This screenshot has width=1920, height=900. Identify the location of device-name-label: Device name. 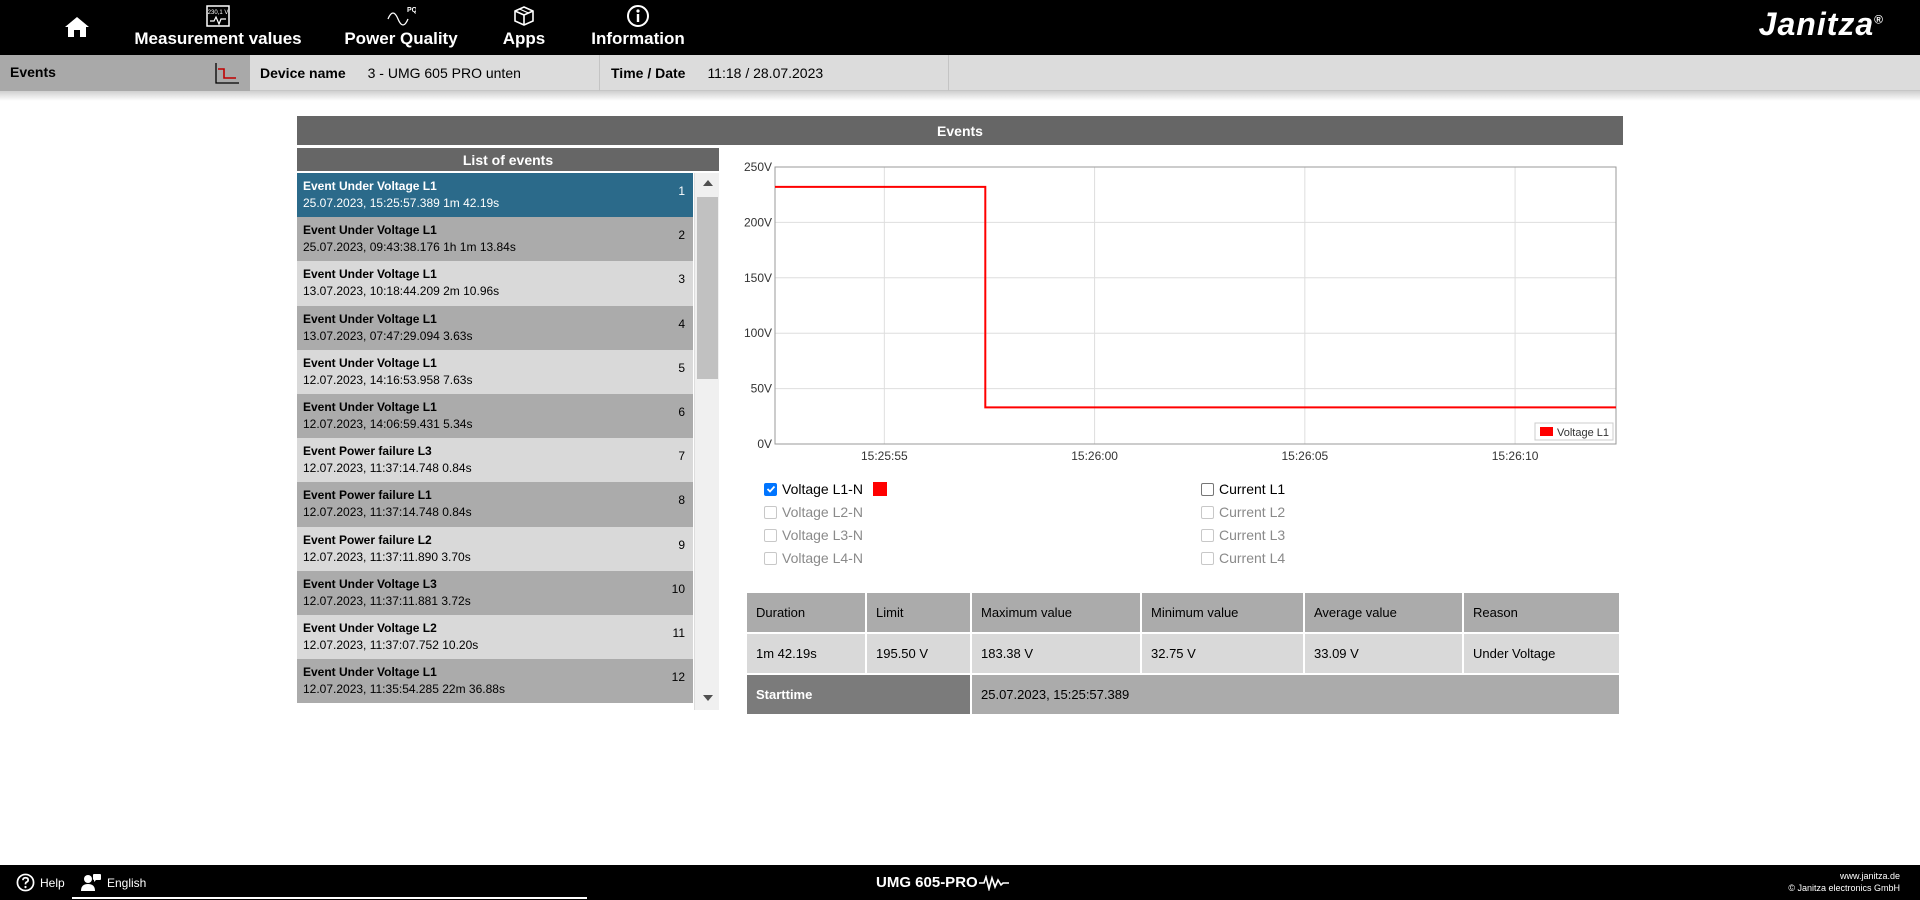
(303, 73).